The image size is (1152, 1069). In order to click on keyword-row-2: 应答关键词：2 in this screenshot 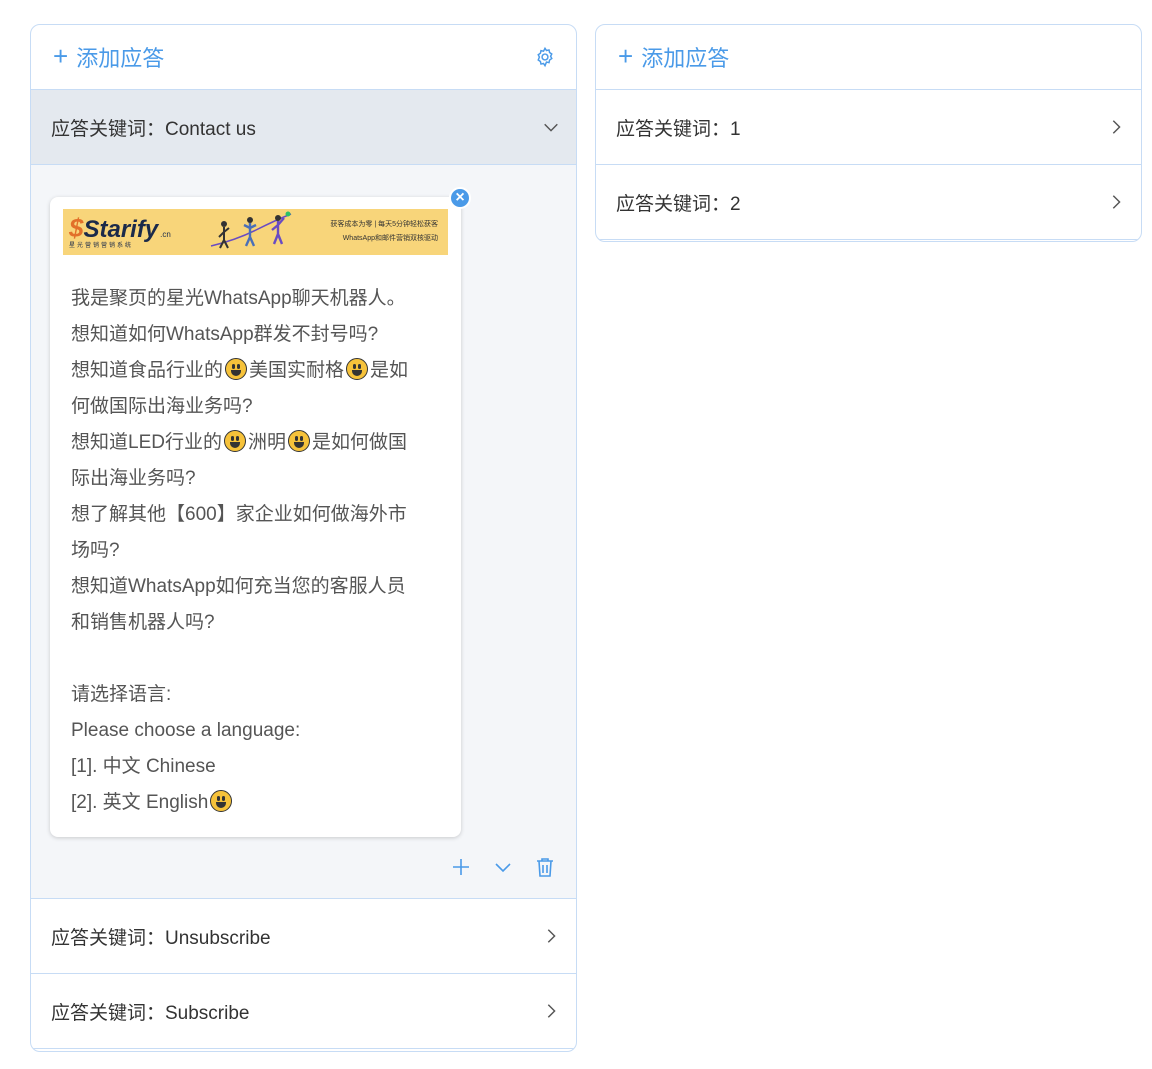, I will do `click(868, 202)`.